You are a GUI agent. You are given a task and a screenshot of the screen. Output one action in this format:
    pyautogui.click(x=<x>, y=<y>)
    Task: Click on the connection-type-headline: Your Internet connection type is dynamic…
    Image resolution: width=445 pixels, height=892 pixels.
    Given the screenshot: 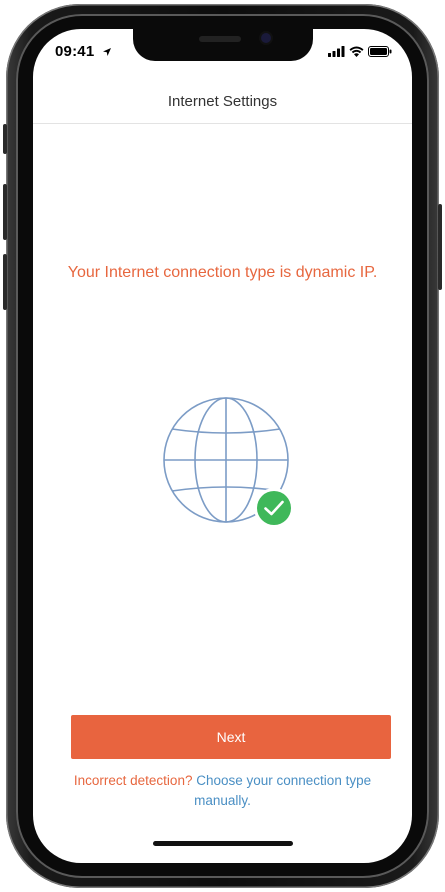 What is the action you would take?
    pyautogui.click(x=222, y=272)
    